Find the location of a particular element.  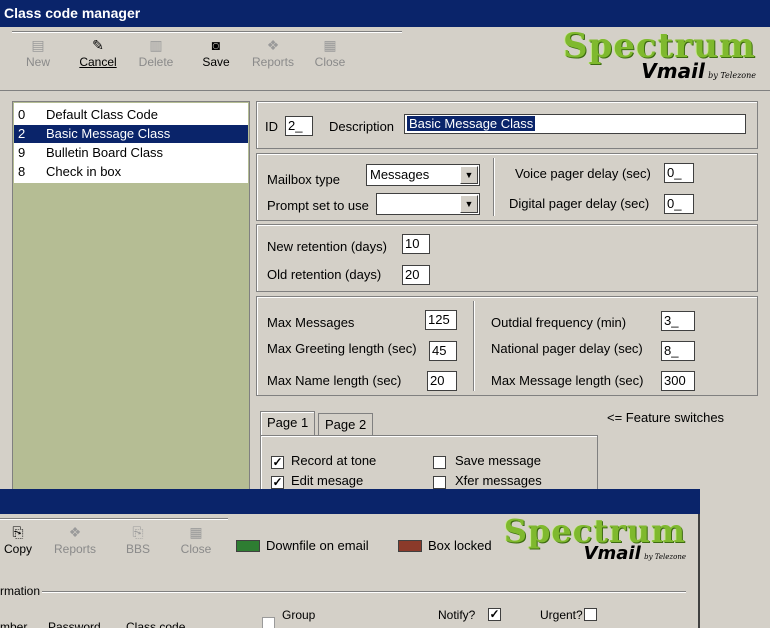

old-retention-label: Old retention (days) is located at coordinates (324, 274).